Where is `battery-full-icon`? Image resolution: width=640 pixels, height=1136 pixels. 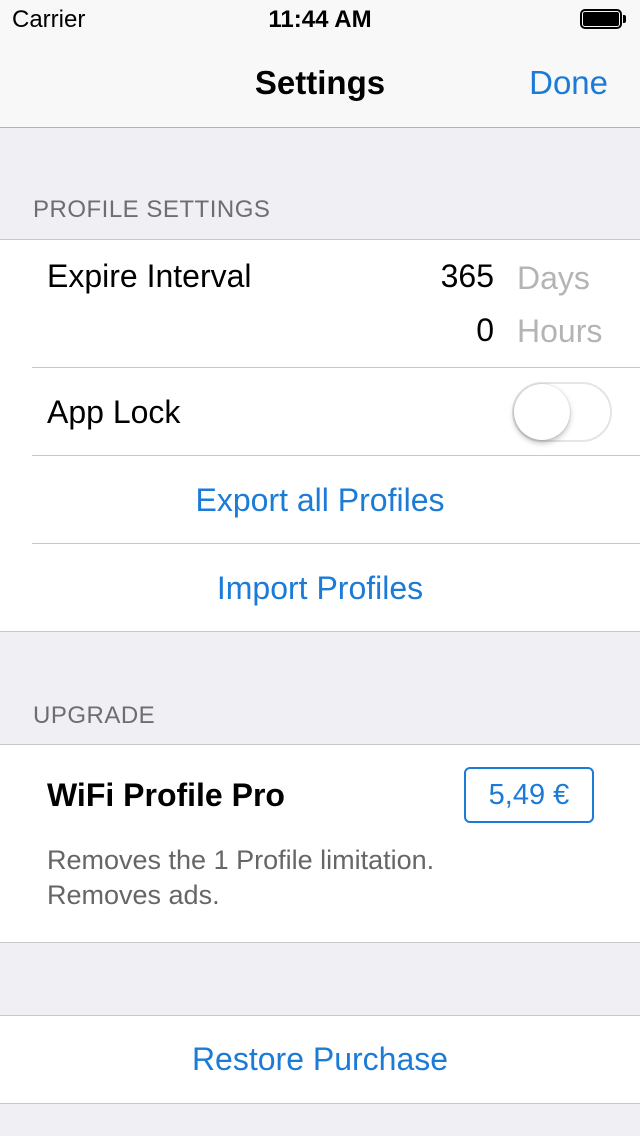
battery-full-icon is located at coordinates (604, 20).